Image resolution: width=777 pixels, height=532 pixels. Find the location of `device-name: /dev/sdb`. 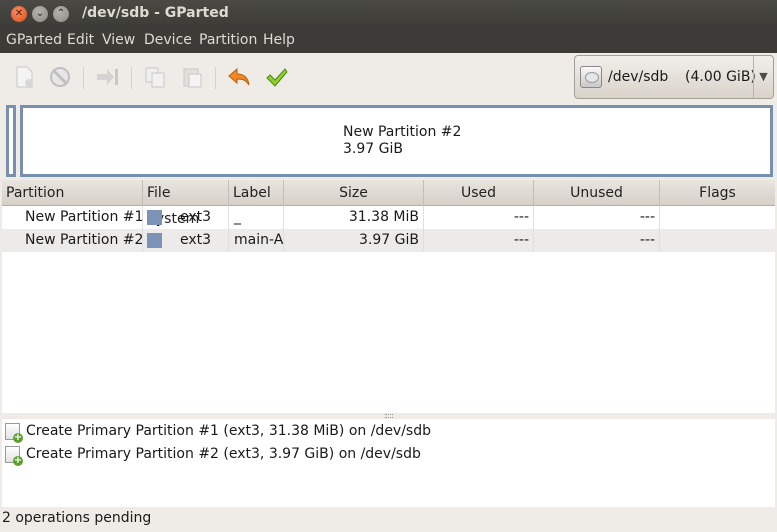

device-name: /dev/sdb is located at coordinates (638, 77).